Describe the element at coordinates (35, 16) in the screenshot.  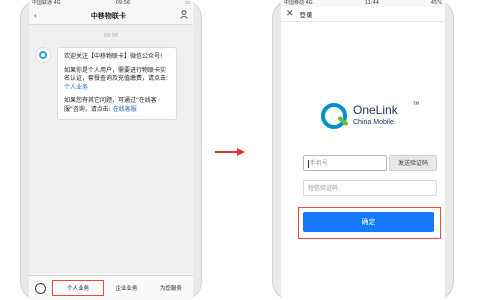
I see `back-icon: ‹` at that location.